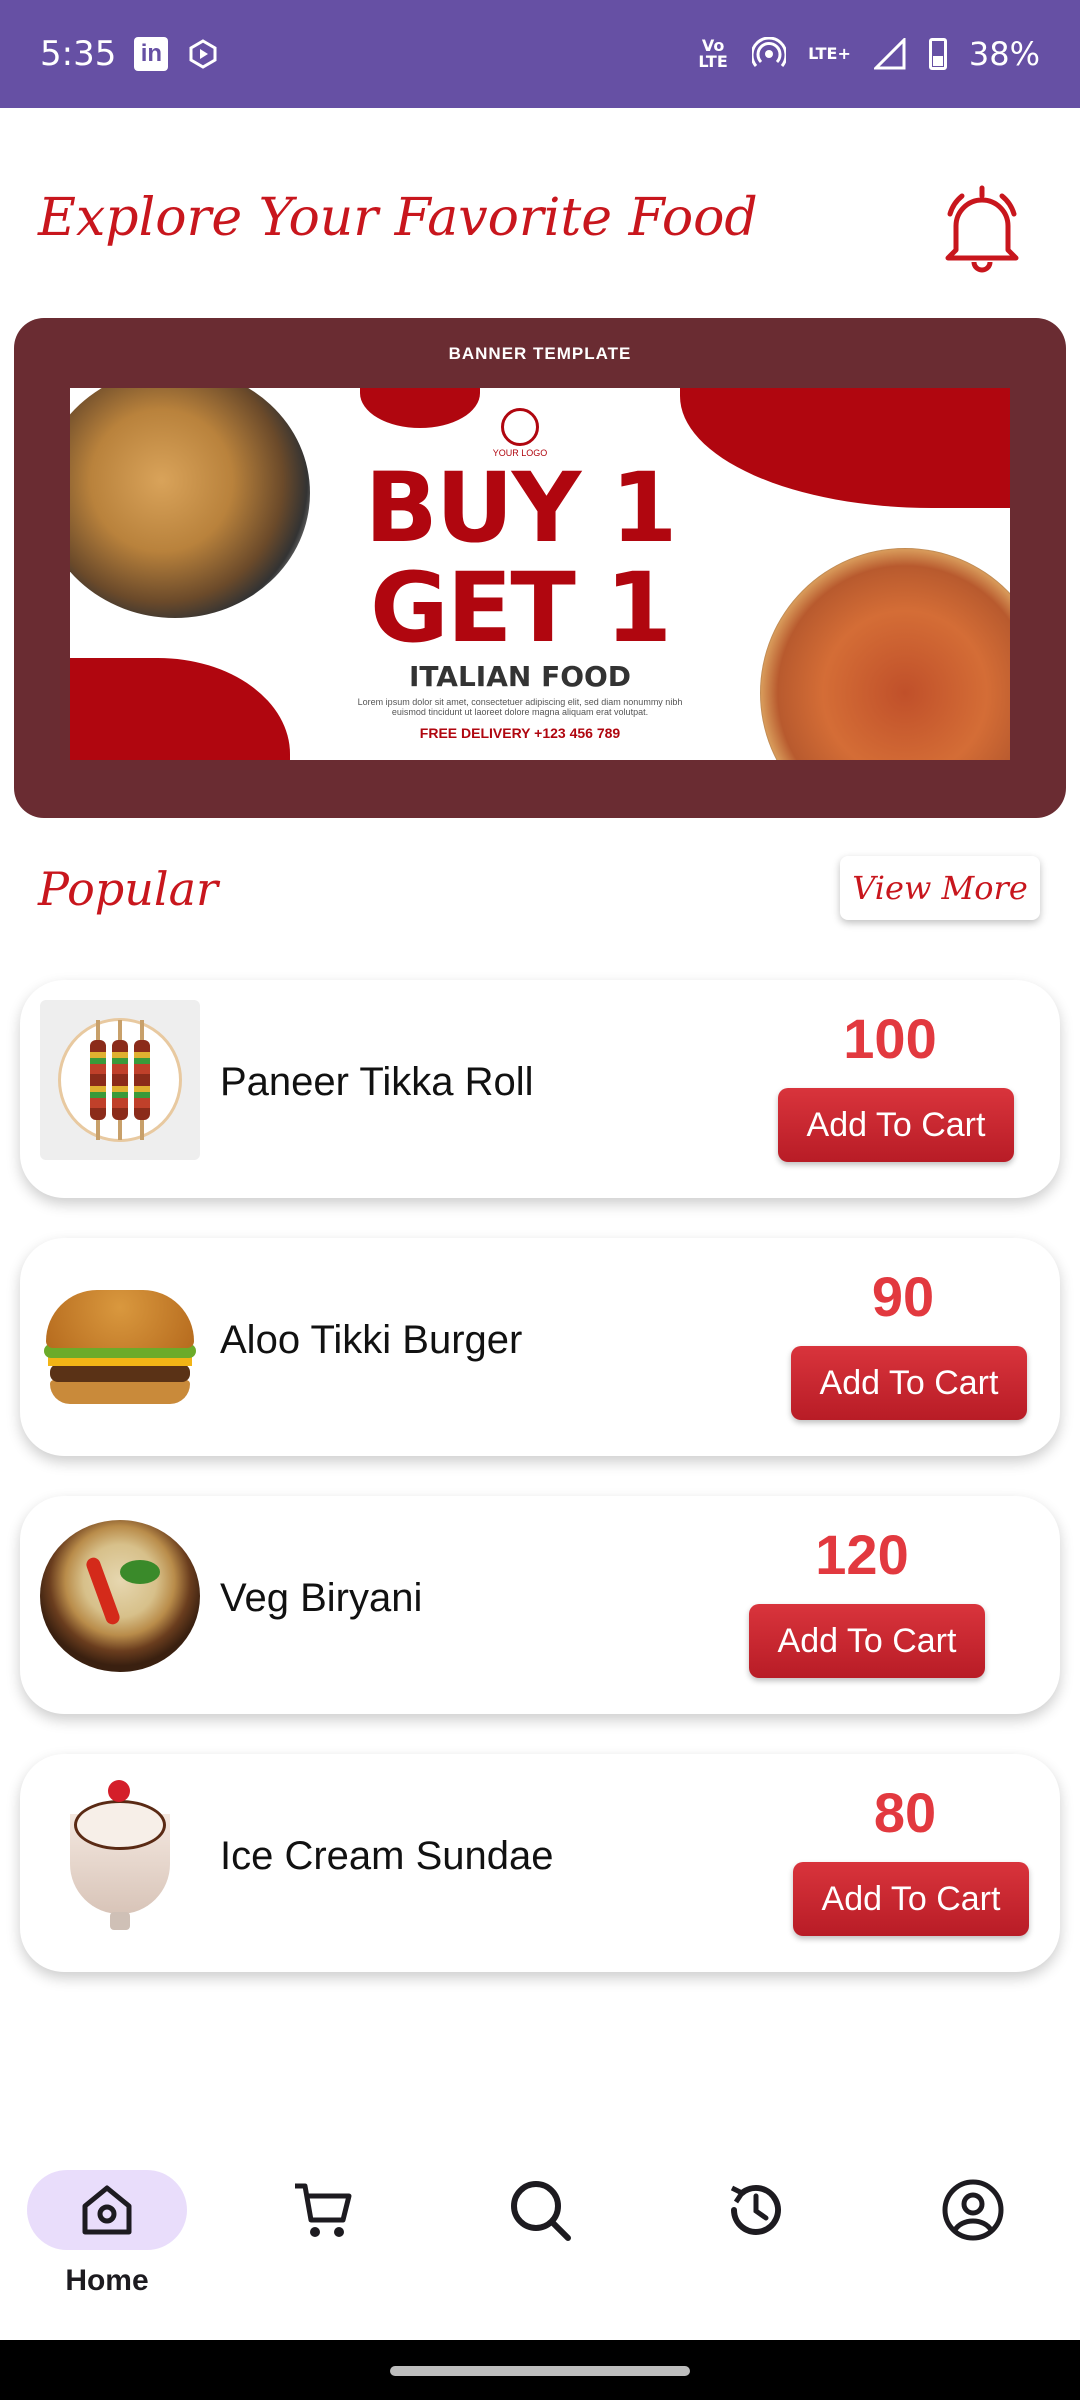 Image resolution: width=1080 pixels, height=2400 pixels. What do you see at coordinates (371, 1340) in the screenshot?
I see `food-name: Aloo Tikki Burger` at bounding box center [371, 1340].